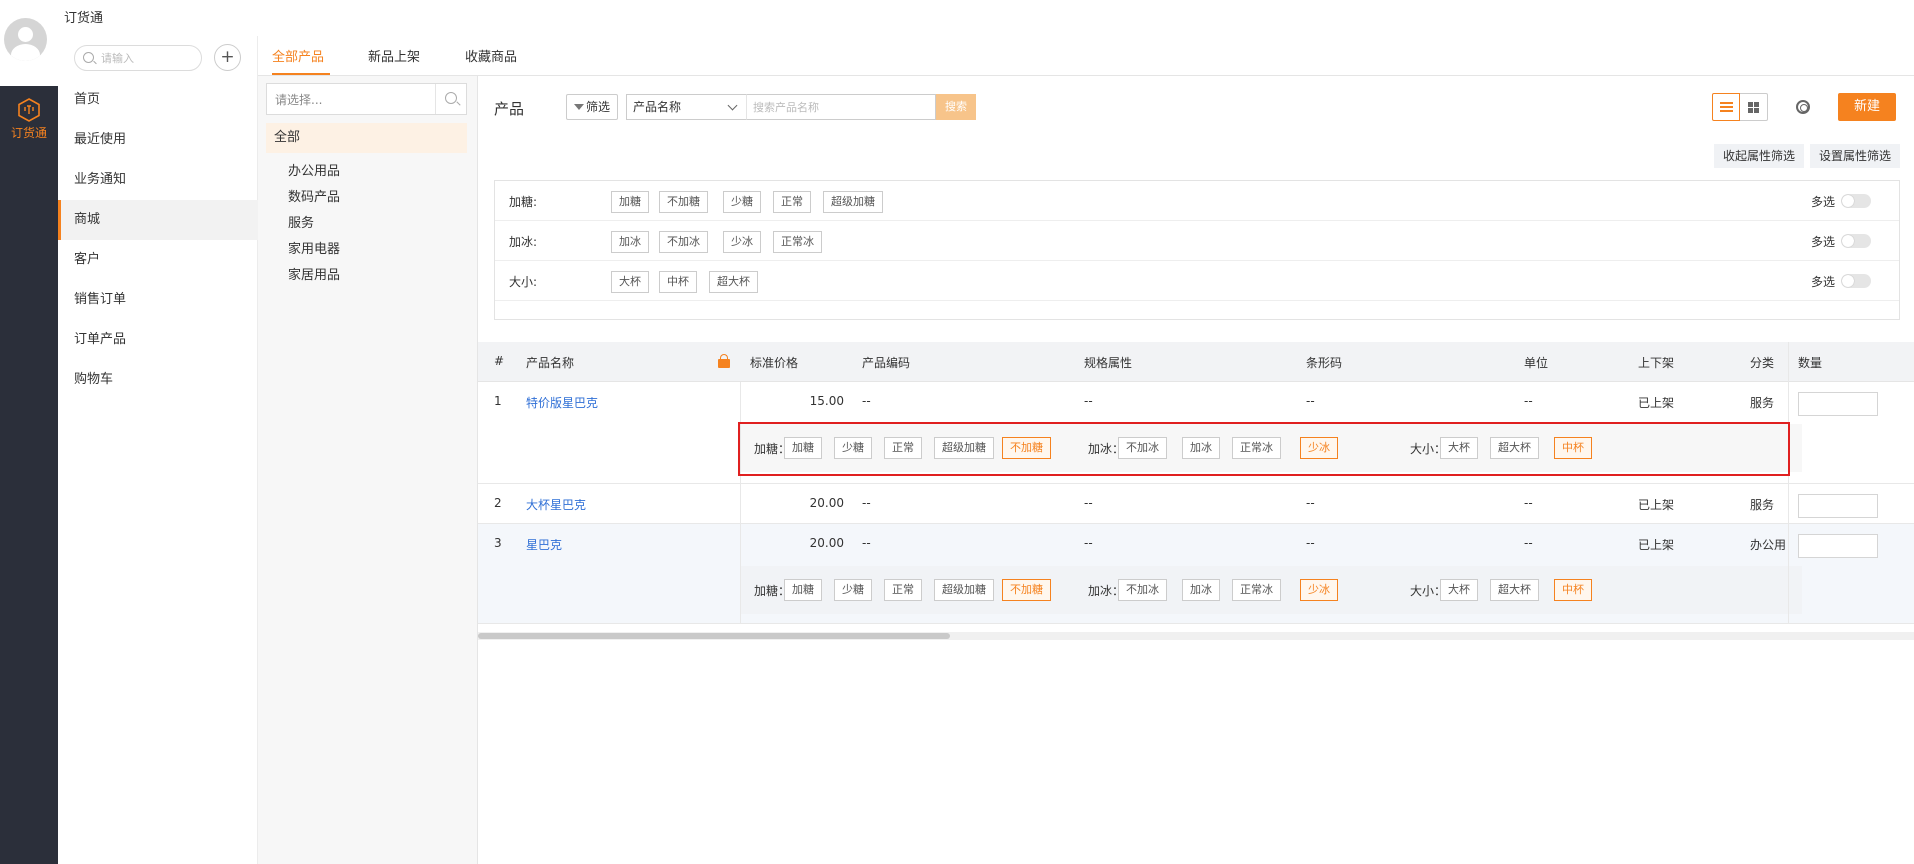 The height and width of the screenshot is (864, 1914). What do you see at coordinates (683, 202) in the screenshot?
I see `attr-option: 不加糖` at bounding box center [683, 202].